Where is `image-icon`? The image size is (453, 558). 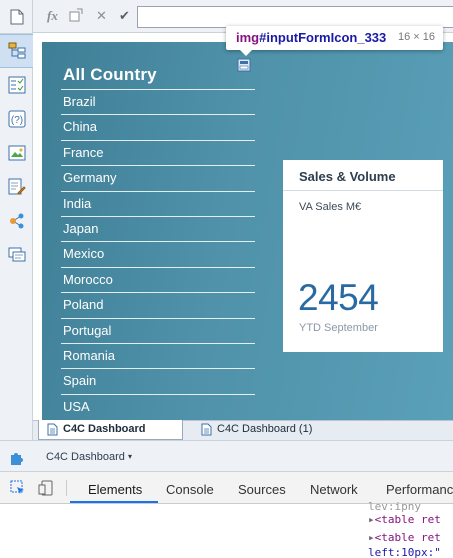
image-icon is located at coordinates (16, 153).